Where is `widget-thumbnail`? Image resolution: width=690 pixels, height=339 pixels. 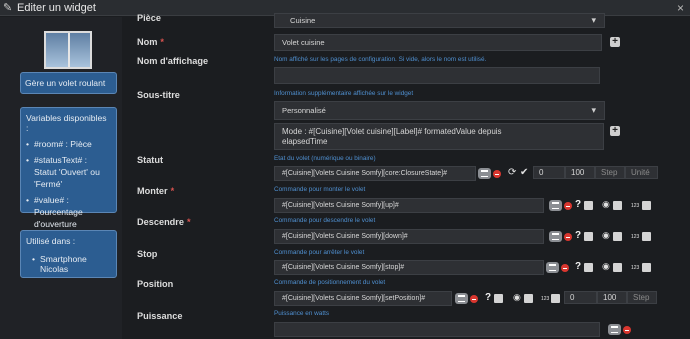 widget-thumbnail is located at coordinates (68, 50).